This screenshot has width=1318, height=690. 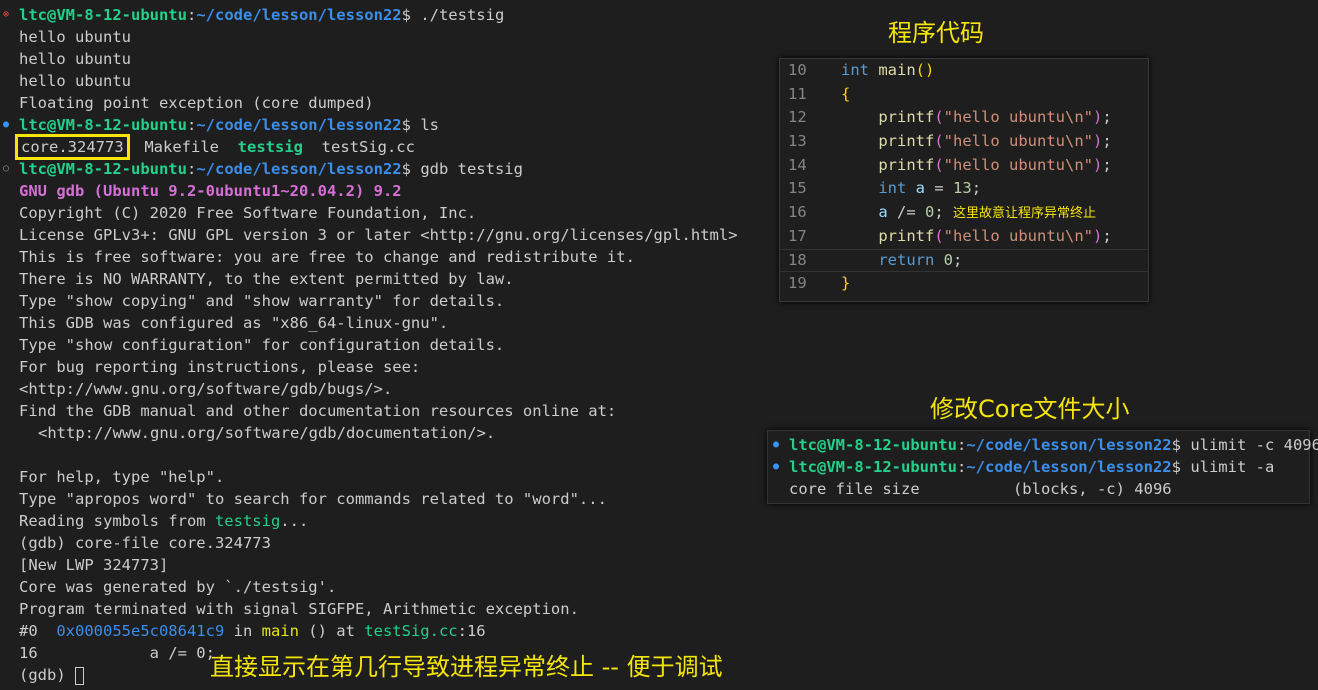 What do you see at coordinates (964, 95) in the screenshot?
I see `code-line: 11 {` at bounding box center [964, 95].